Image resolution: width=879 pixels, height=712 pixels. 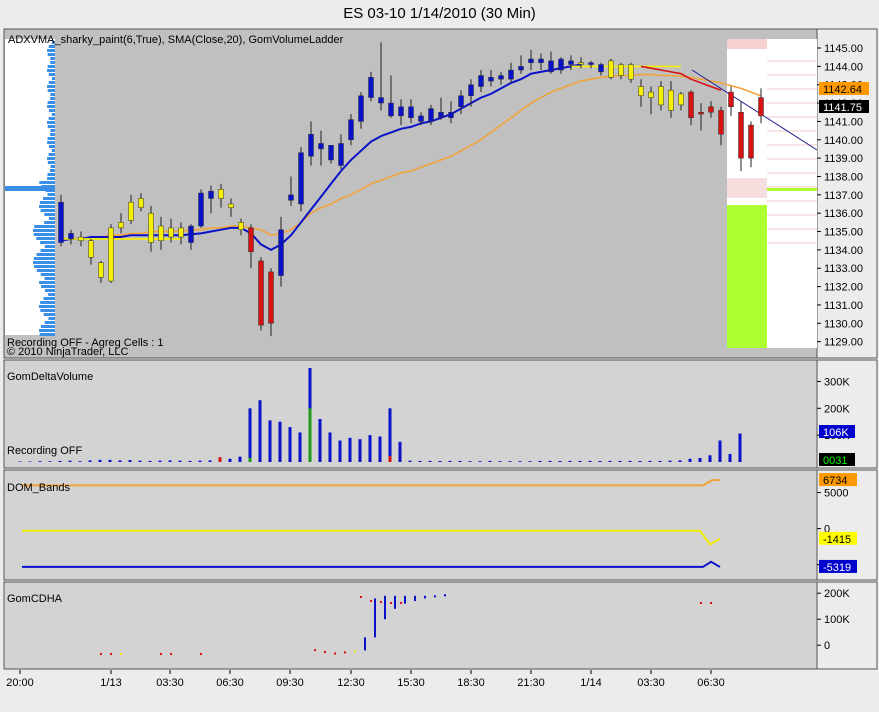 I want to click on volume-ladder-poc, so click(x=30, y=188).